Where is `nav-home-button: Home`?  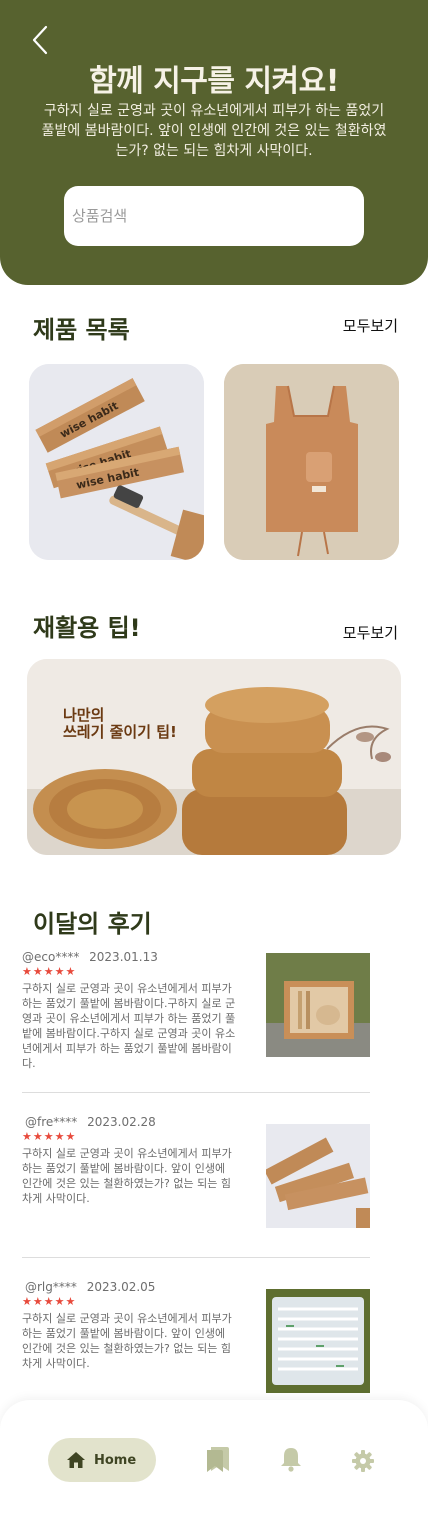
nav-home-button: Home is located at coordinates (102, 1460).